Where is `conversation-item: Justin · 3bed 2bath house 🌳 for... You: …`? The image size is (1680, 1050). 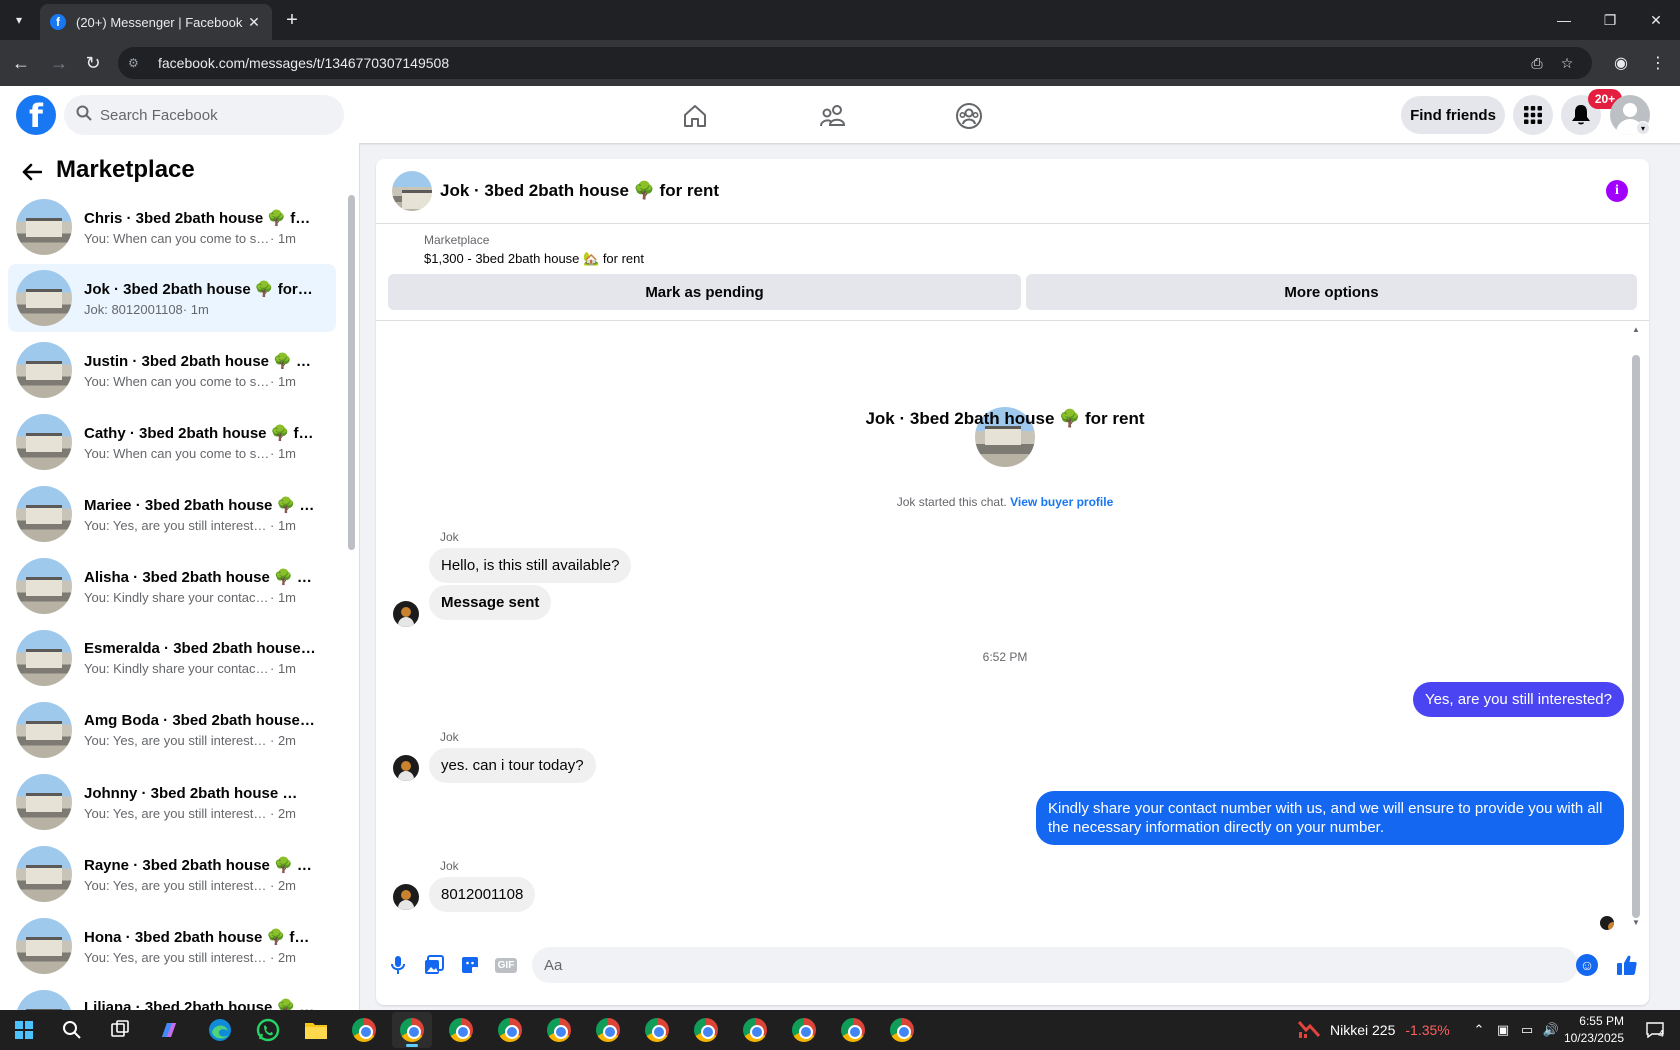 conversation-item: Justin · 3bed 2bath house 🌳 for... You: … is located at coordinates (172, 370).